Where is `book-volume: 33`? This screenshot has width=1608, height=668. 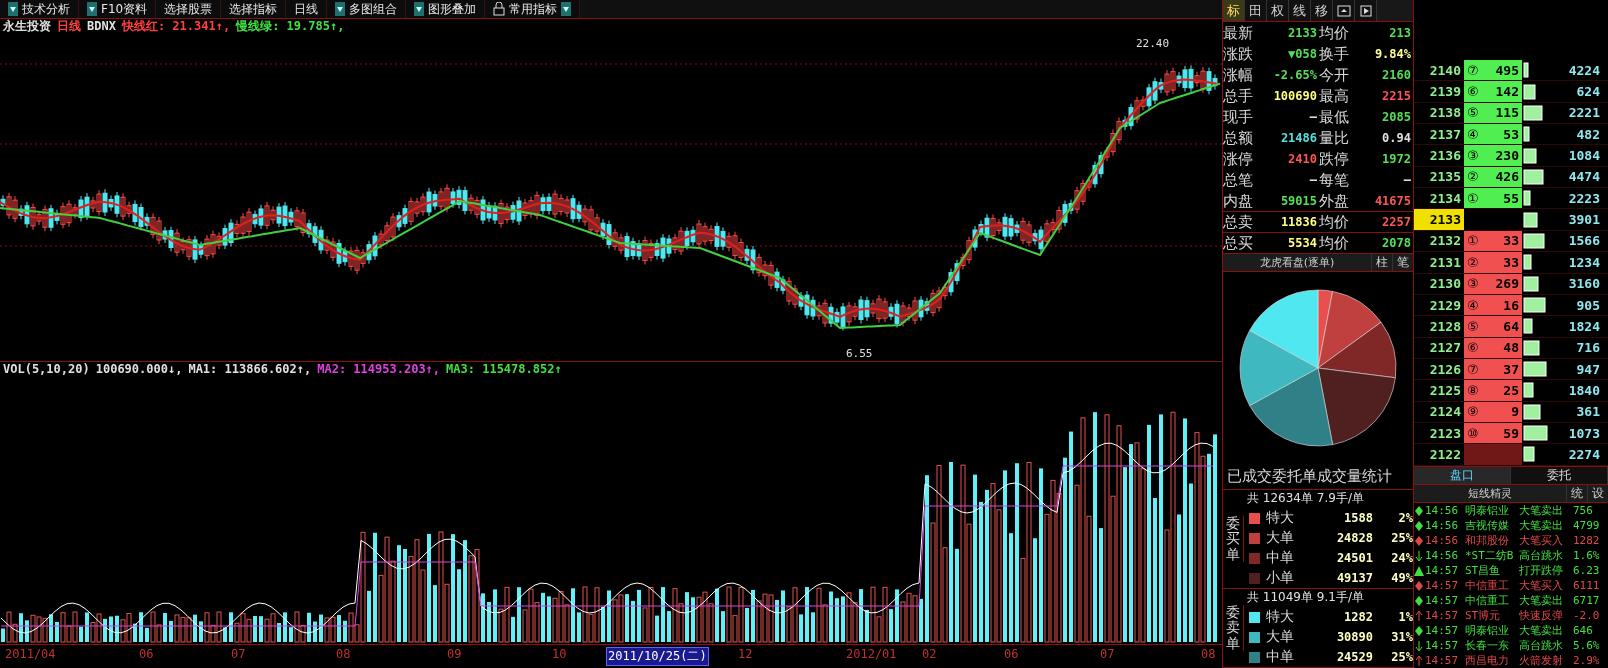 book-volume: 33 is located at coordinates (1511, 262).